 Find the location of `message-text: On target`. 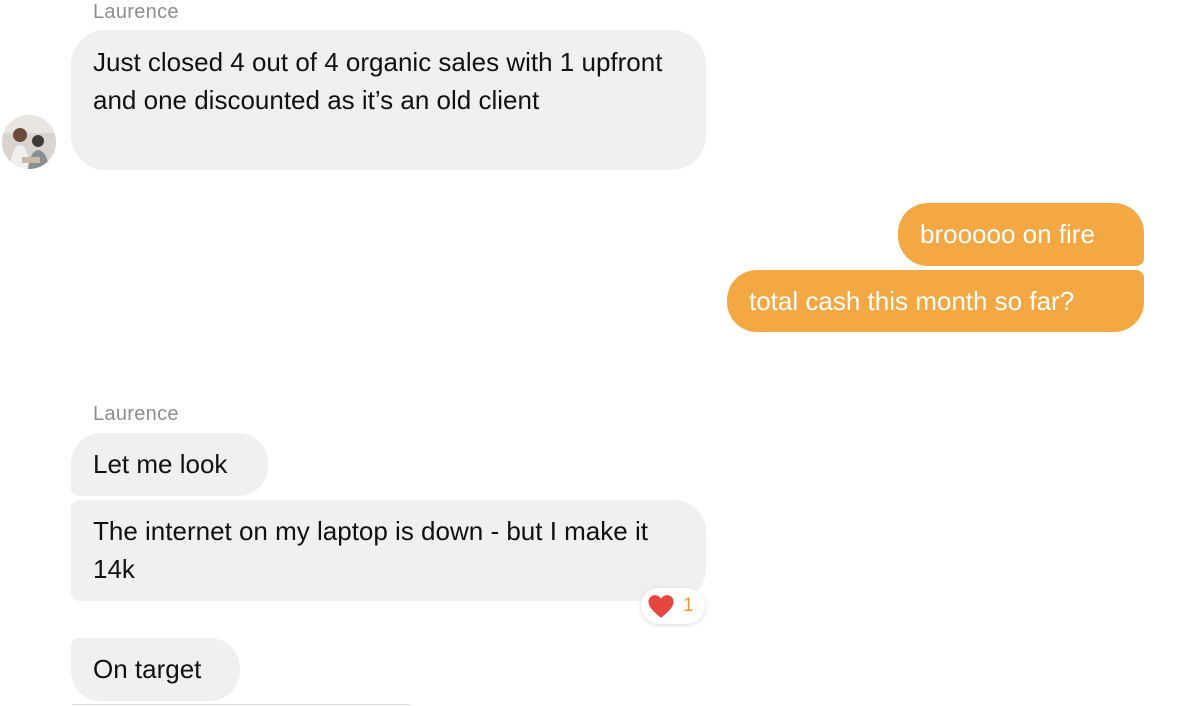

message-text: On target is located at coordinates (147, 669).